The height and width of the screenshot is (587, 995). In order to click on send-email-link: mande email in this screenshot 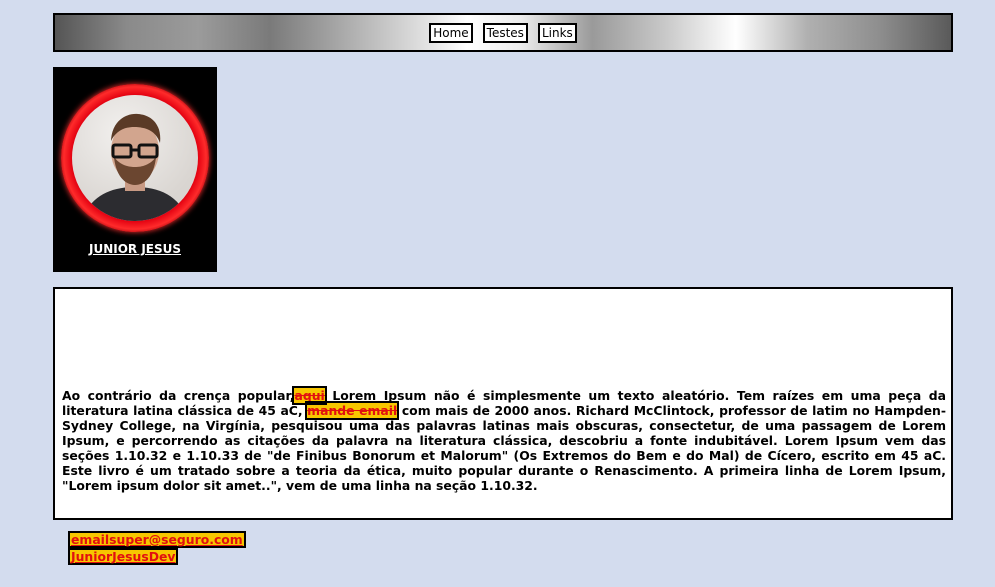, I will do `click(352, 410)`.